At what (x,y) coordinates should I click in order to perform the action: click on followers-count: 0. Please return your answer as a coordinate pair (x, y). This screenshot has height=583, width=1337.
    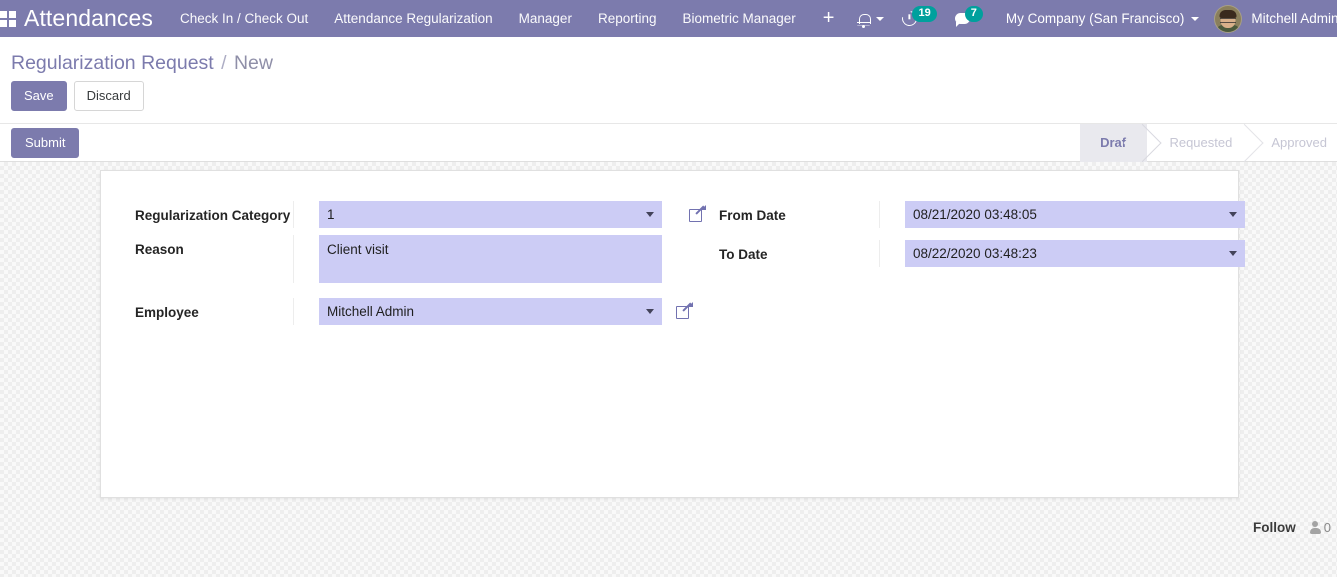
    Looking at the image, I should click on (1317, 527).